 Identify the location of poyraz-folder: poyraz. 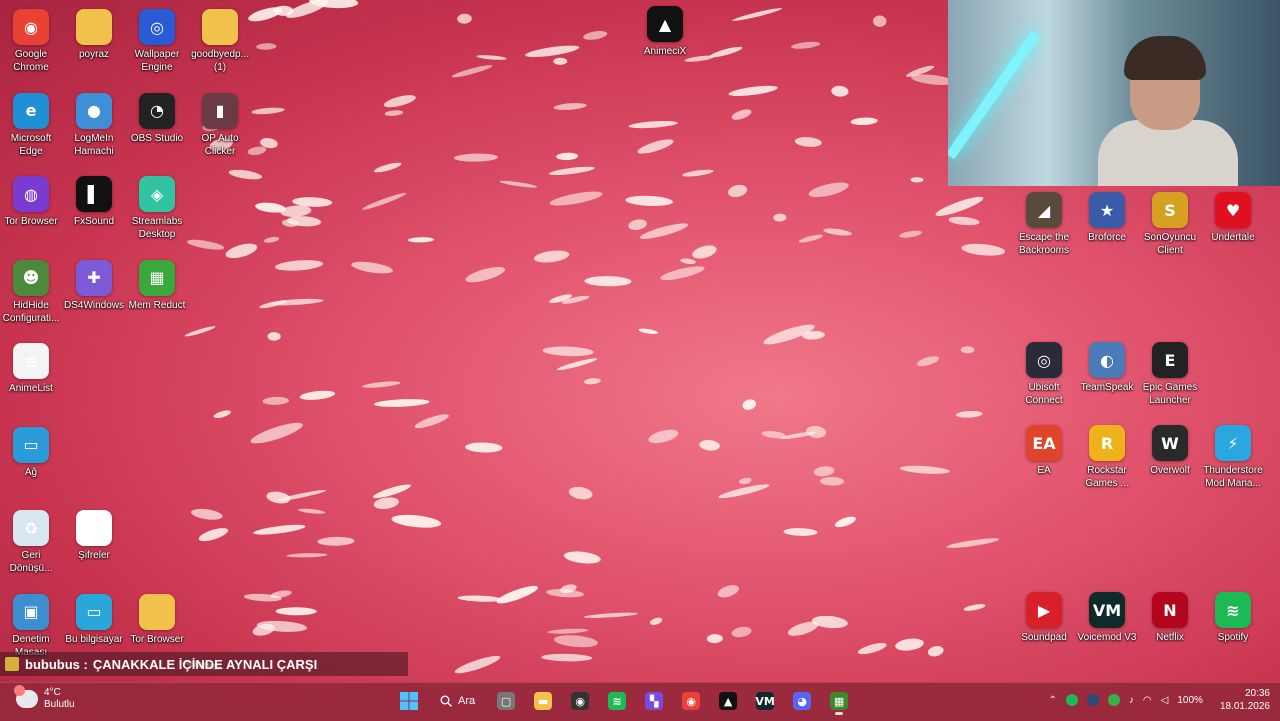
(94, 33).